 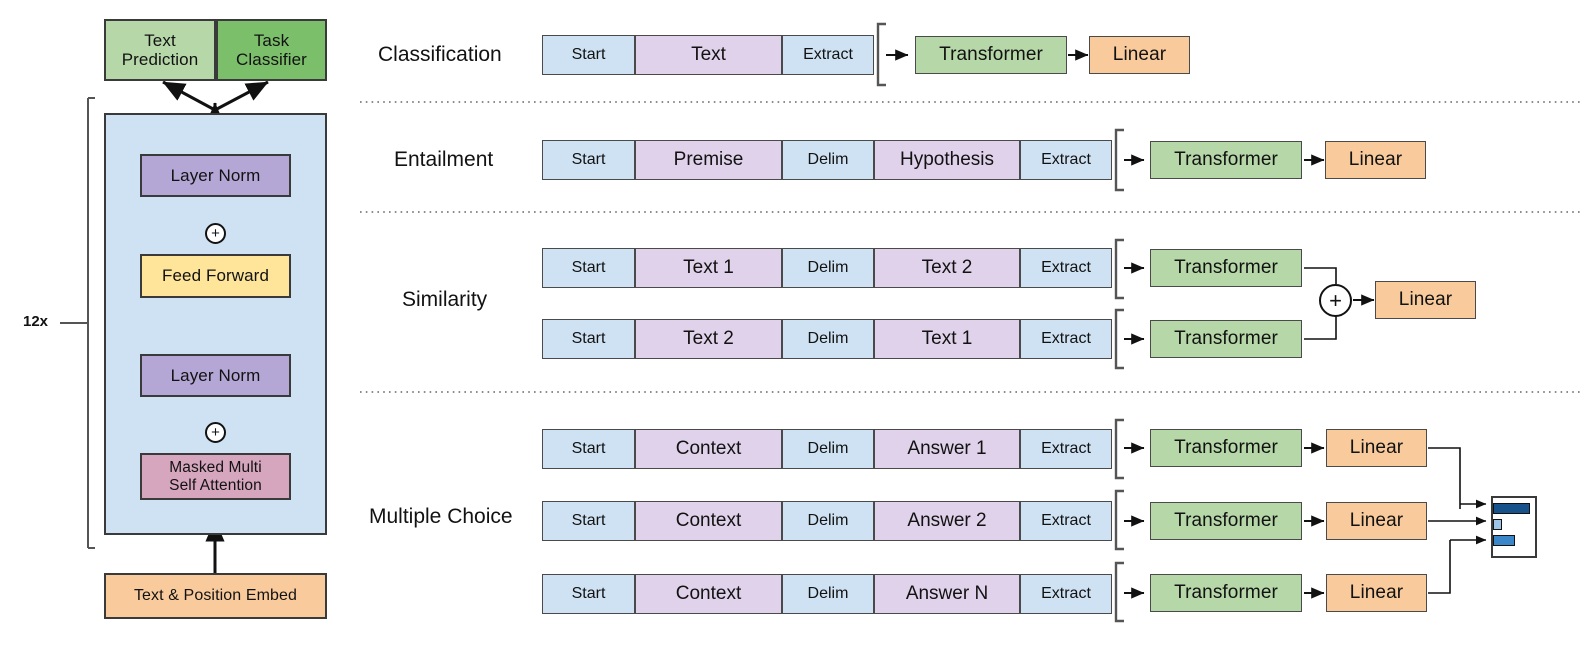 What do you see at coordinates (1375, 160) in the screenshot?
I see `linear-entailment: Linear` at bounding box center [1375, 160].